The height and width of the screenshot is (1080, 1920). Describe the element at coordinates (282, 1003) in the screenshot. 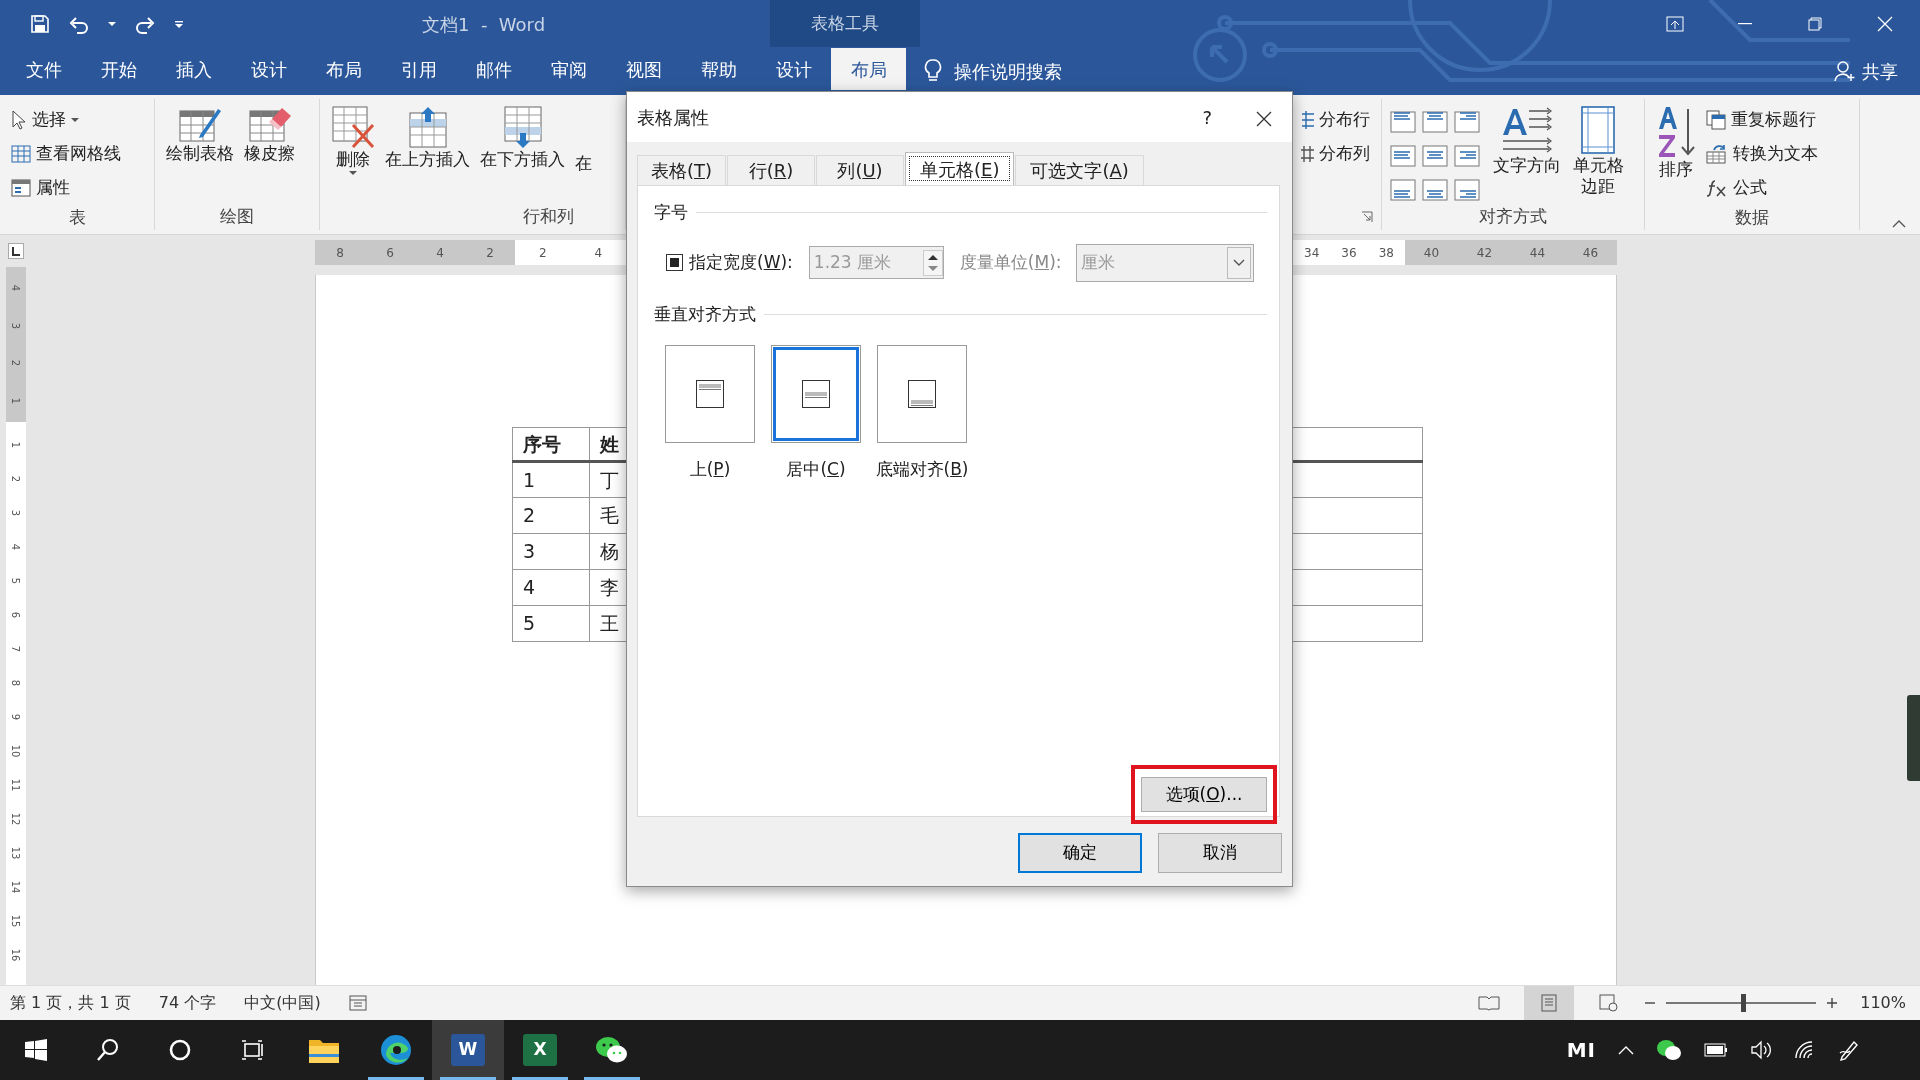

I see `status-text: 中文(中国)` at that location.